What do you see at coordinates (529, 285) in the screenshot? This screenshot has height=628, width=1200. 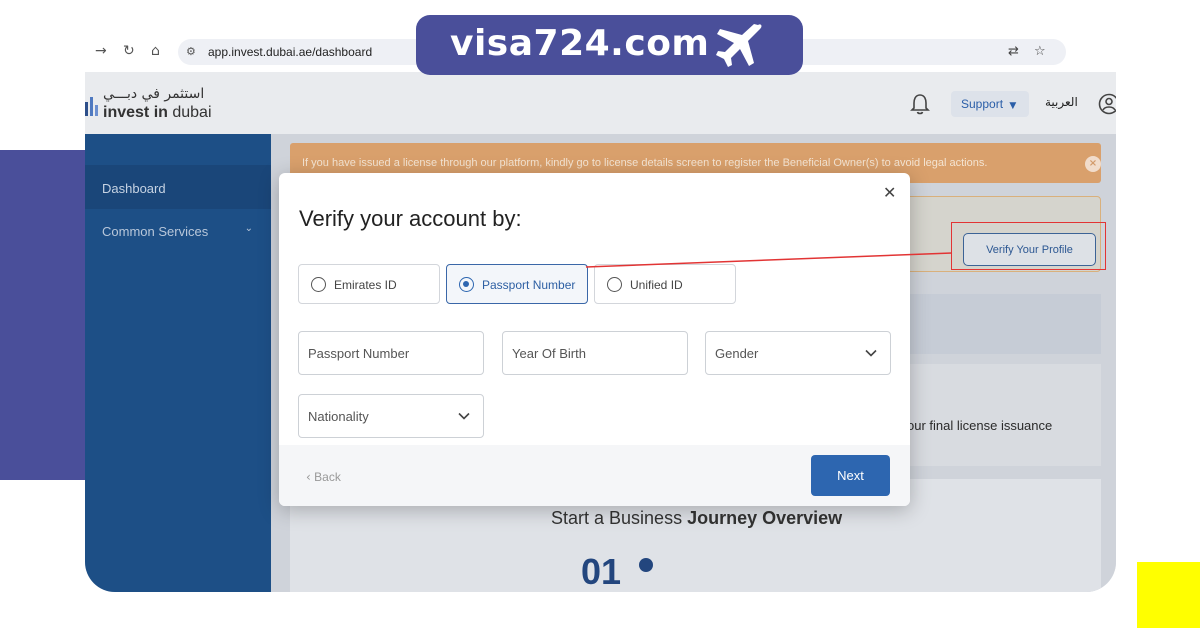 I see `option-label: Passport Number` at bounding box center [529, 285].